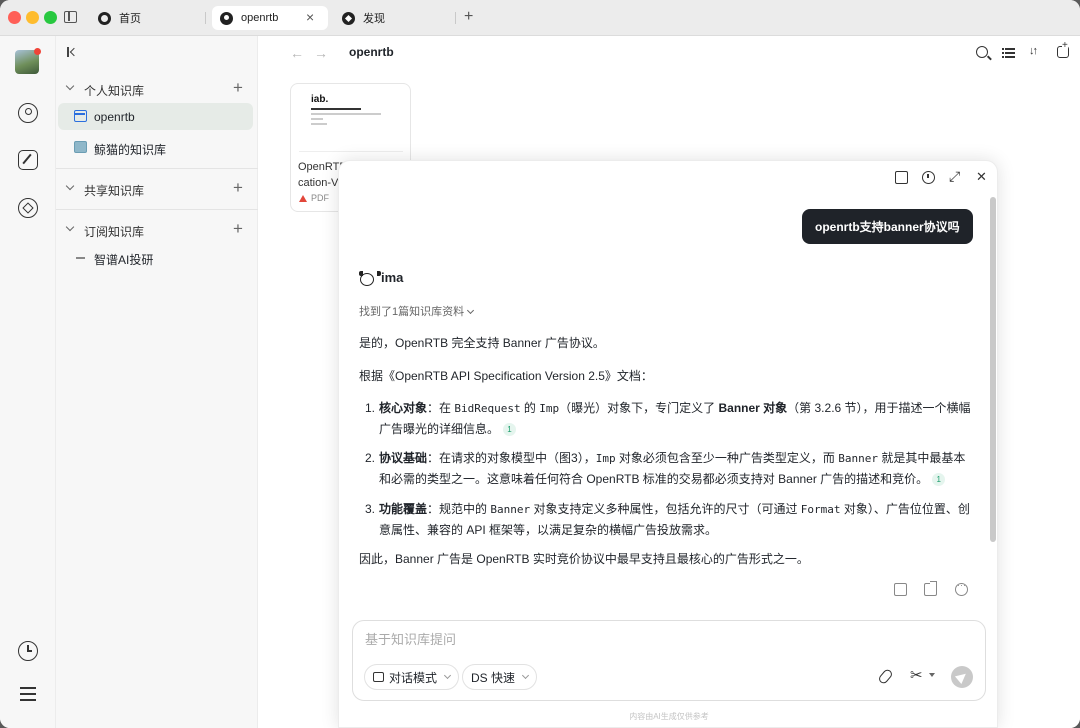 The image size is (1080, 728). What do you see at coordinates (238, 229) in the screenshot?
I see `add-subscribed-kb-button: +` at bounding box center [238, 229].